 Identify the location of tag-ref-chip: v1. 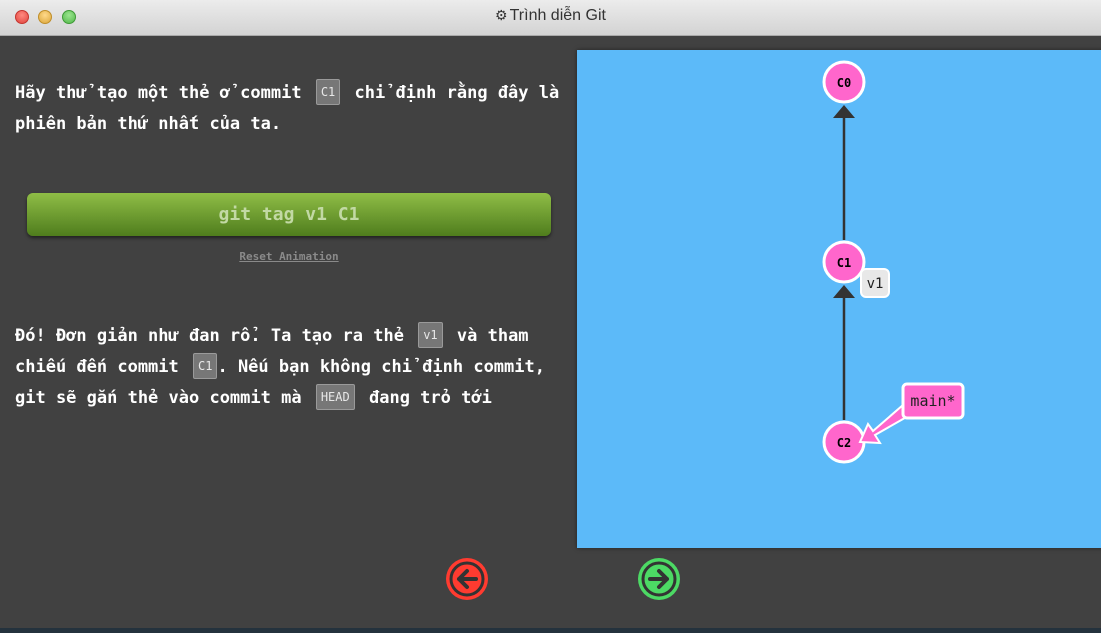
(430, 335).